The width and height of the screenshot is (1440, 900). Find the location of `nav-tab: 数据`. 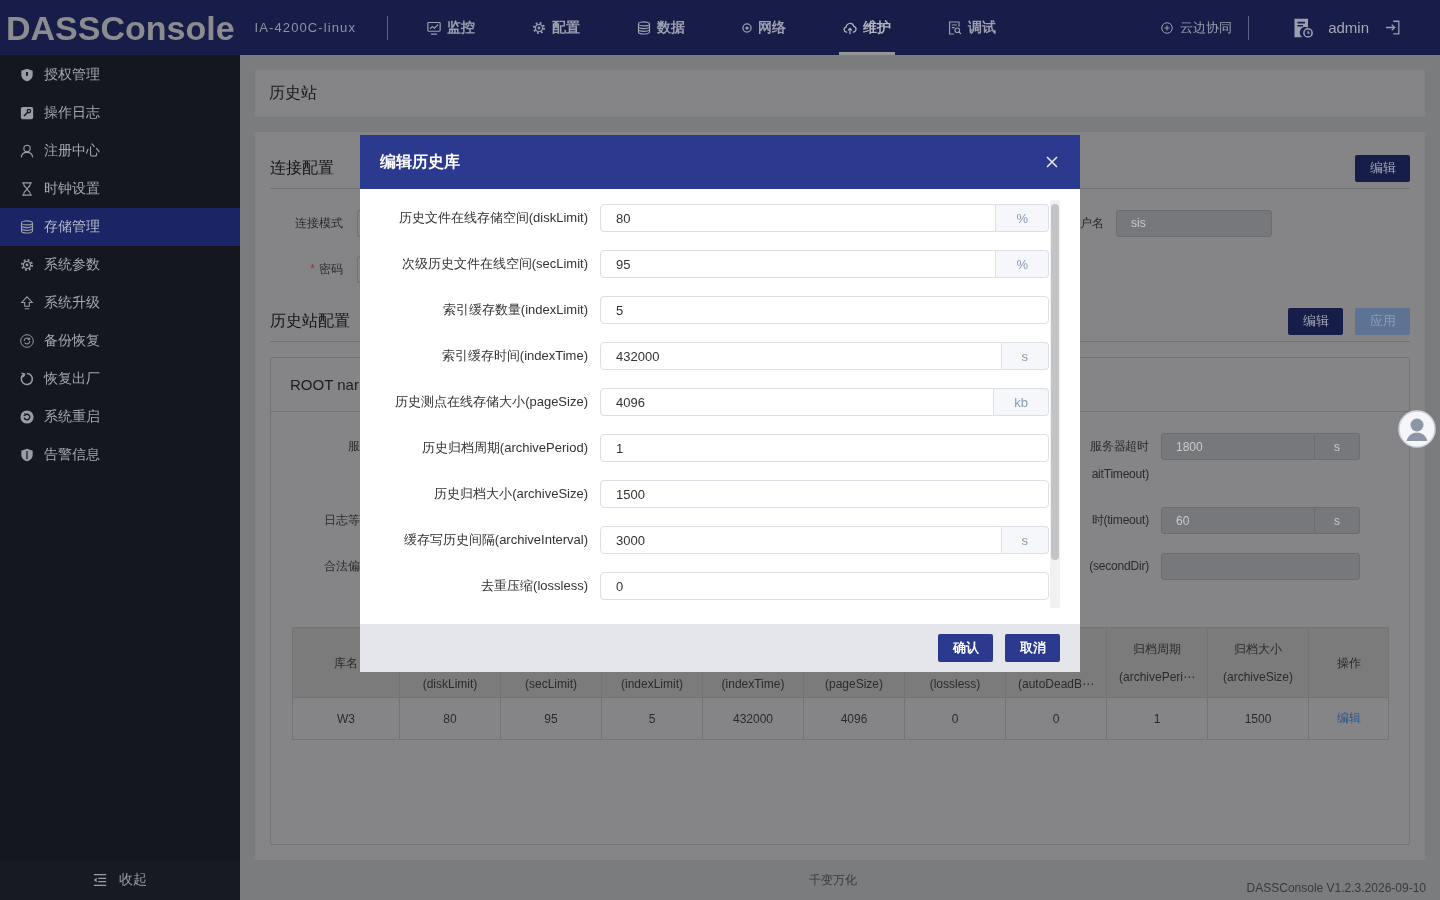

nav-tab: 数据 is located at coordinates (661, 27).